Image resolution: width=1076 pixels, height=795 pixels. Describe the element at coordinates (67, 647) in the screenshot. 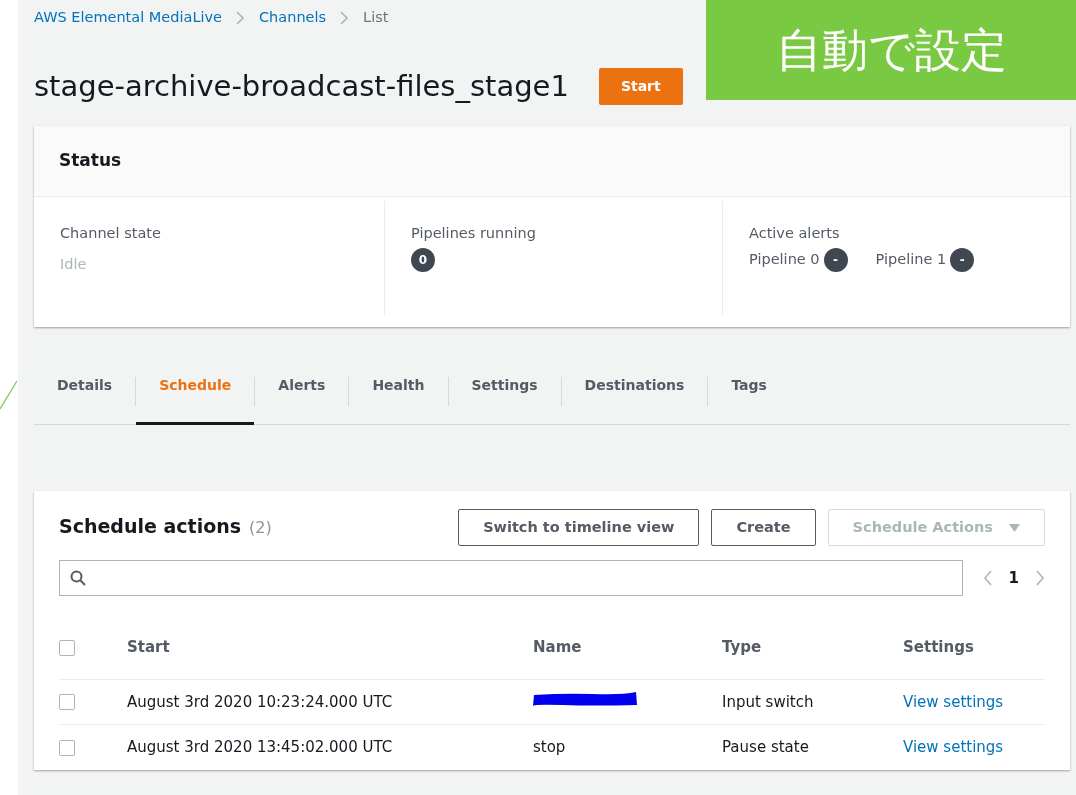

I see `select-all-checkbox` at that location.